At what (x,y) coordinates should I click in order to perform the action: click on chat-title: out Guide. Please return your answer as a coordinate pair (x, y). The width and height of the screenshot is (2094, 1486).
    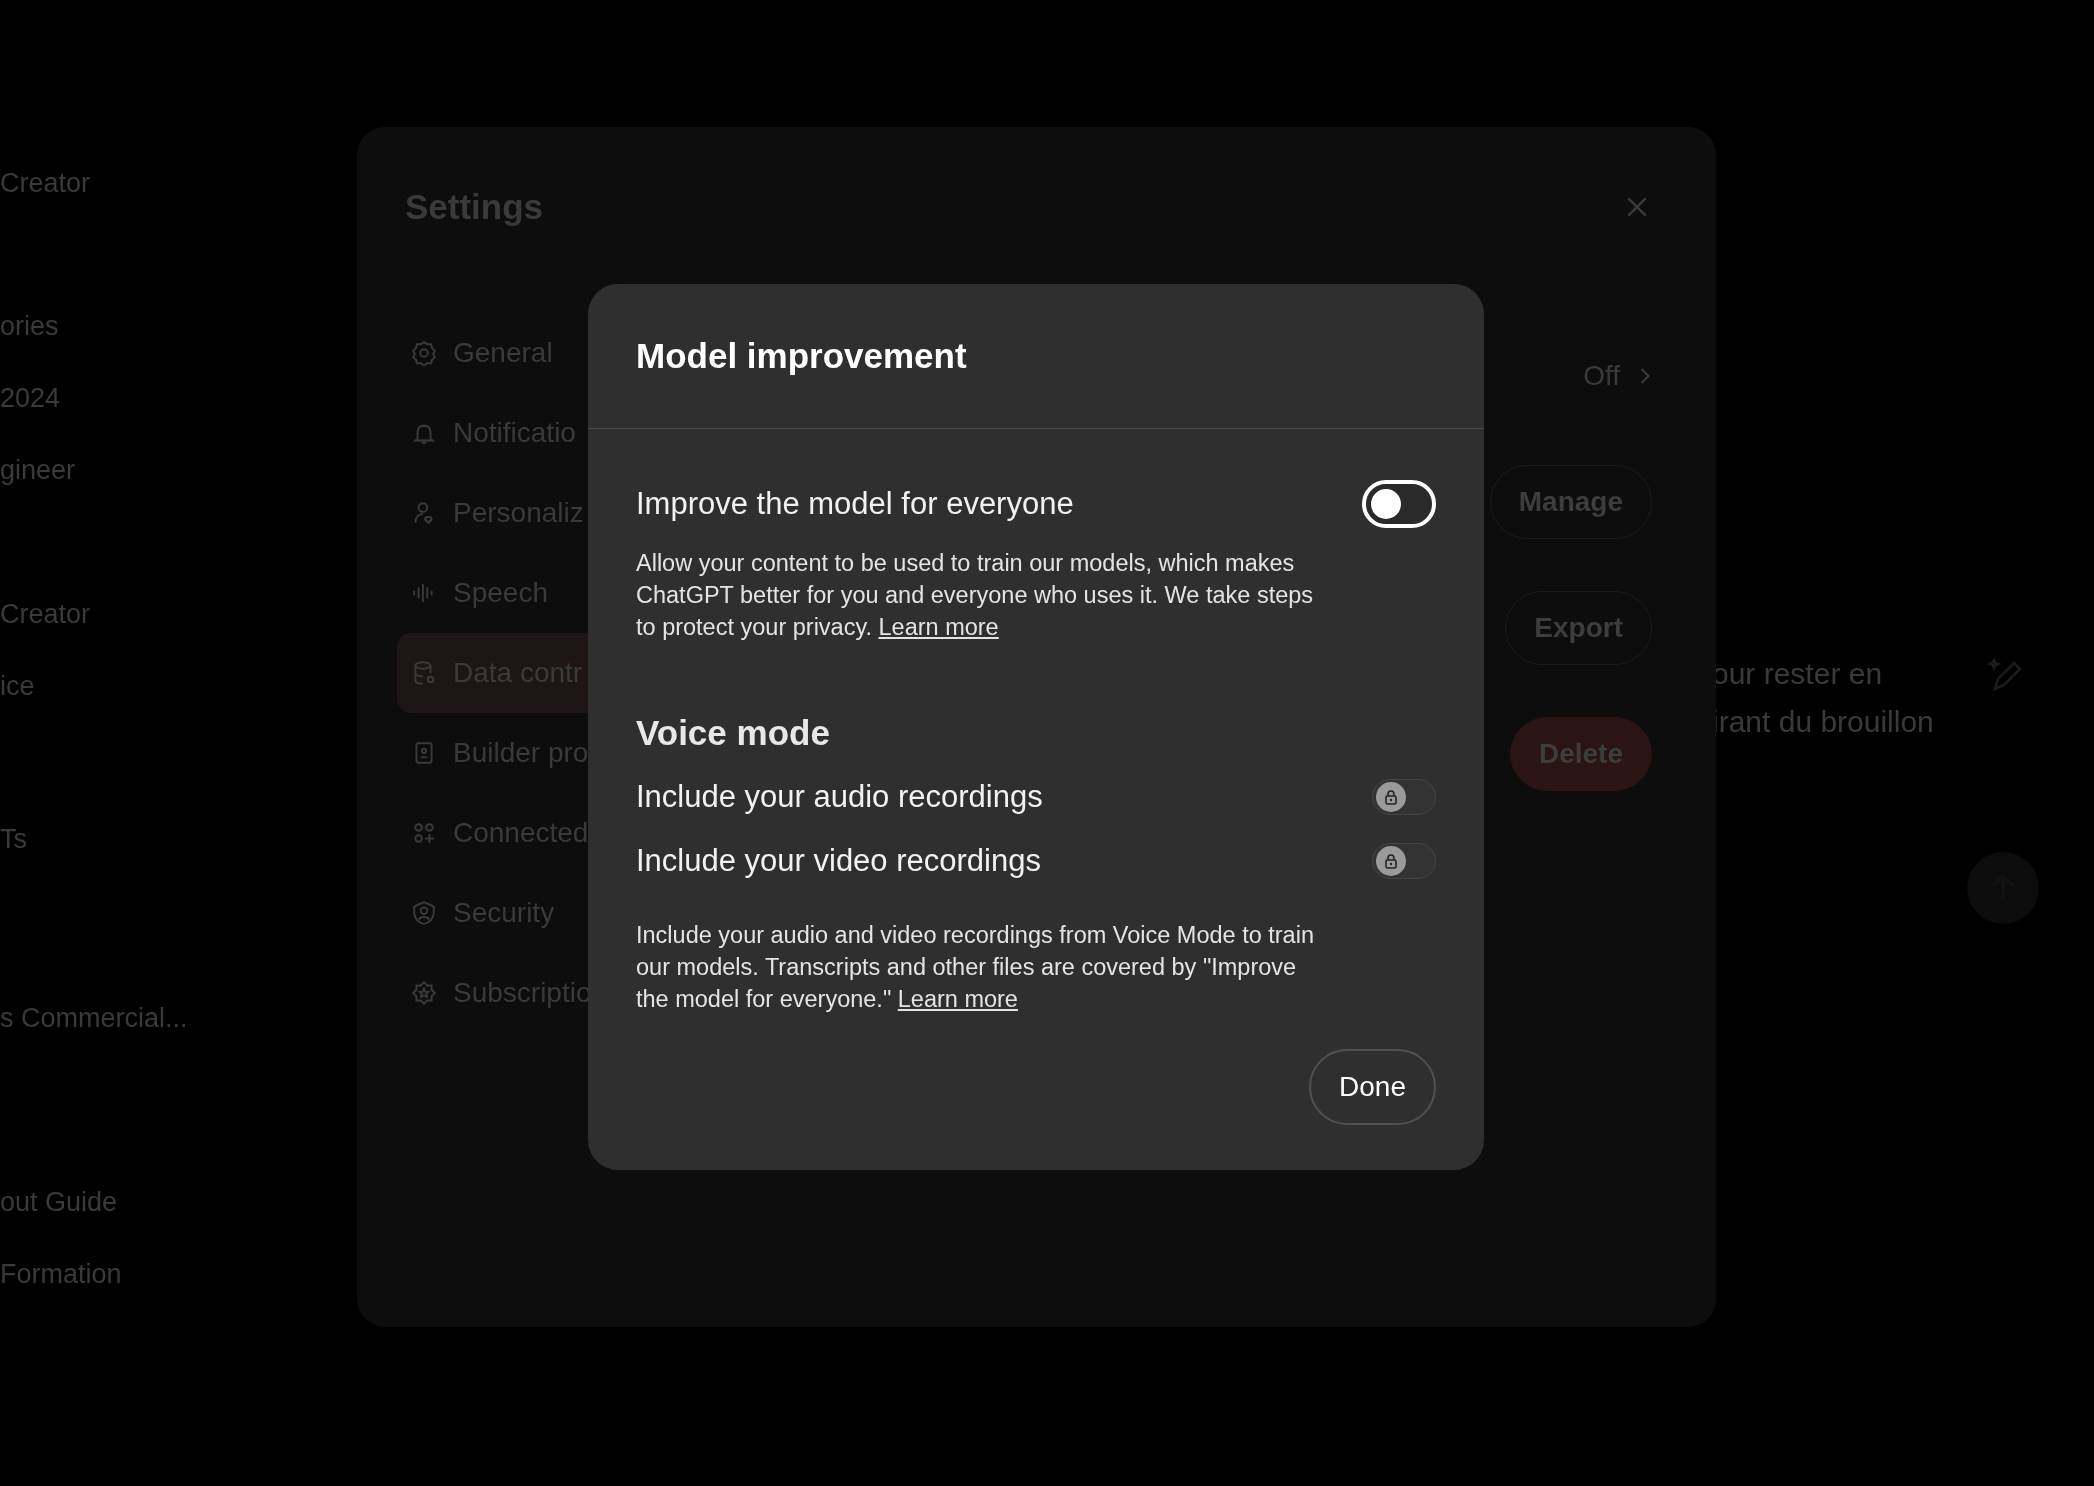
    Looking at the image, I should click on (59, 1202).